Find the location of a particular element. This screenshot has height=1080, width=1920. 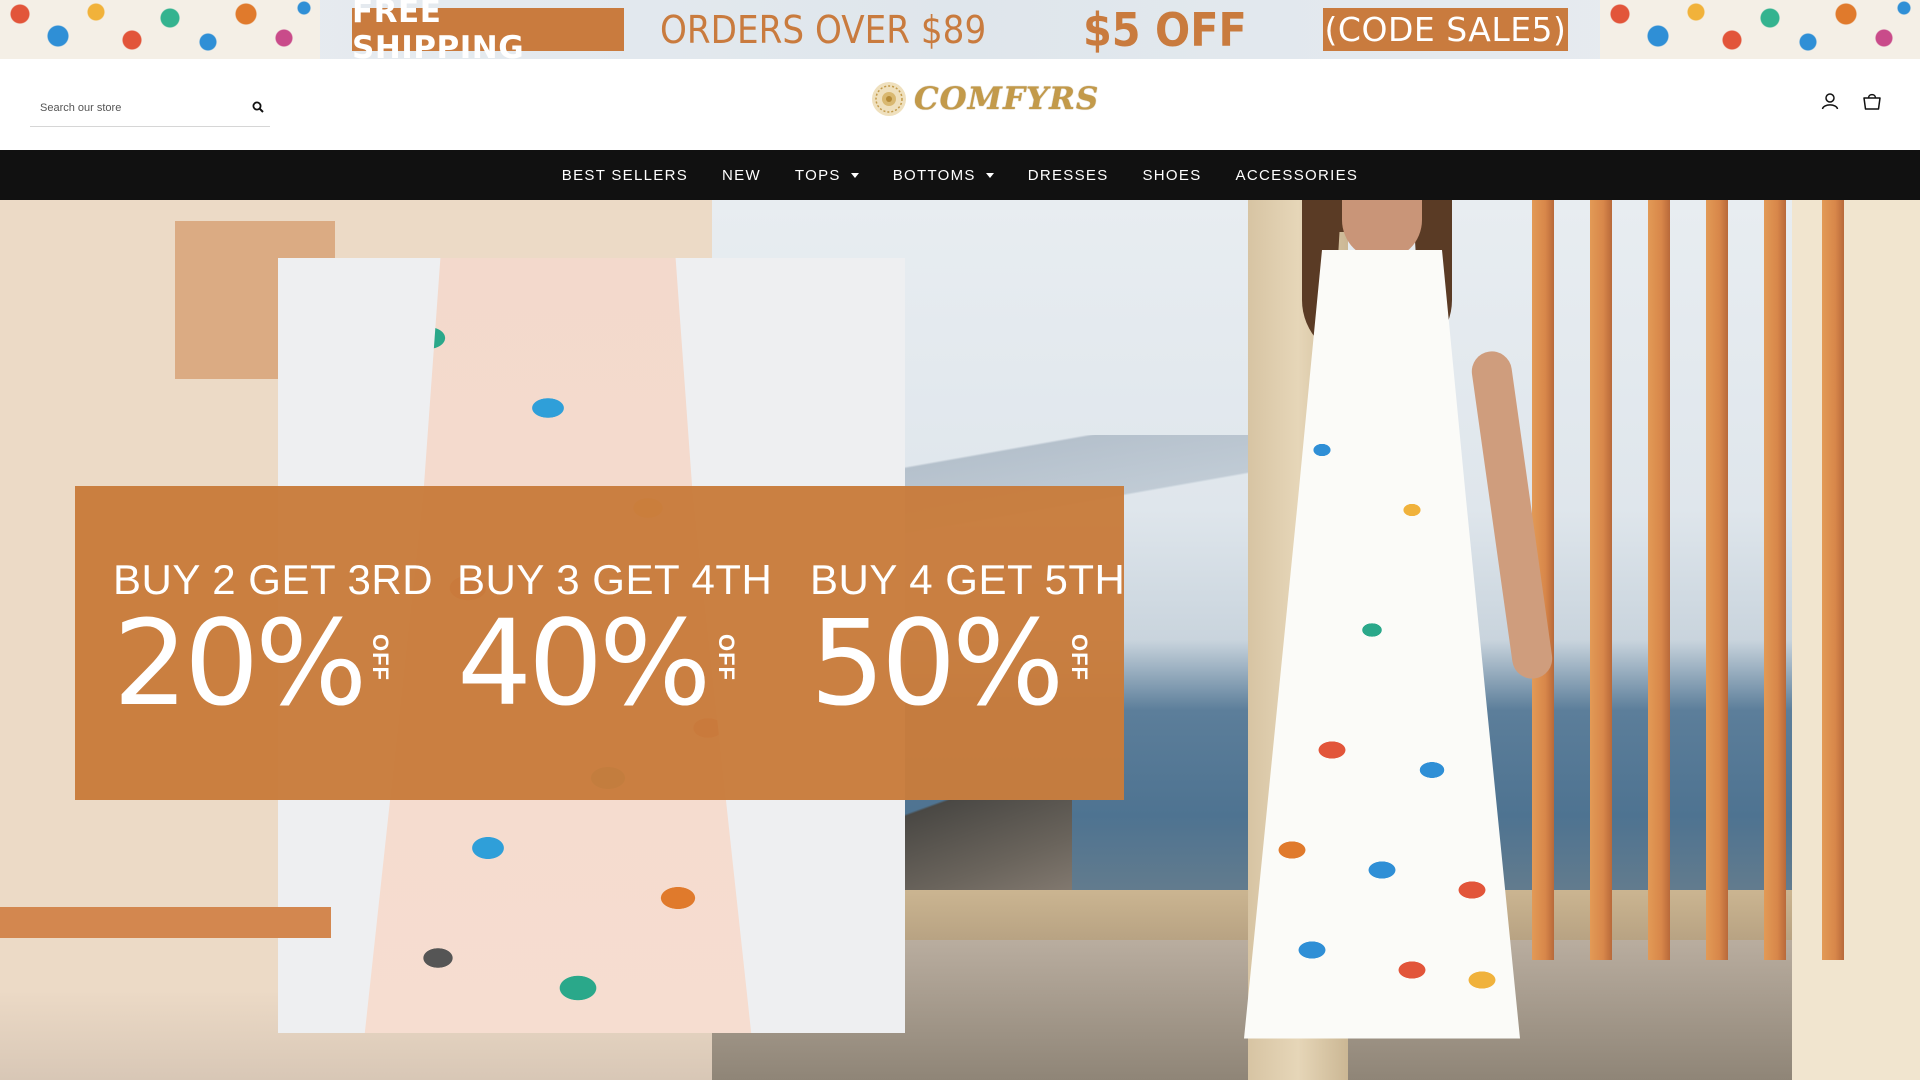

nav-item-label: ACCESSORIES is located at coordinates (1297, 175).